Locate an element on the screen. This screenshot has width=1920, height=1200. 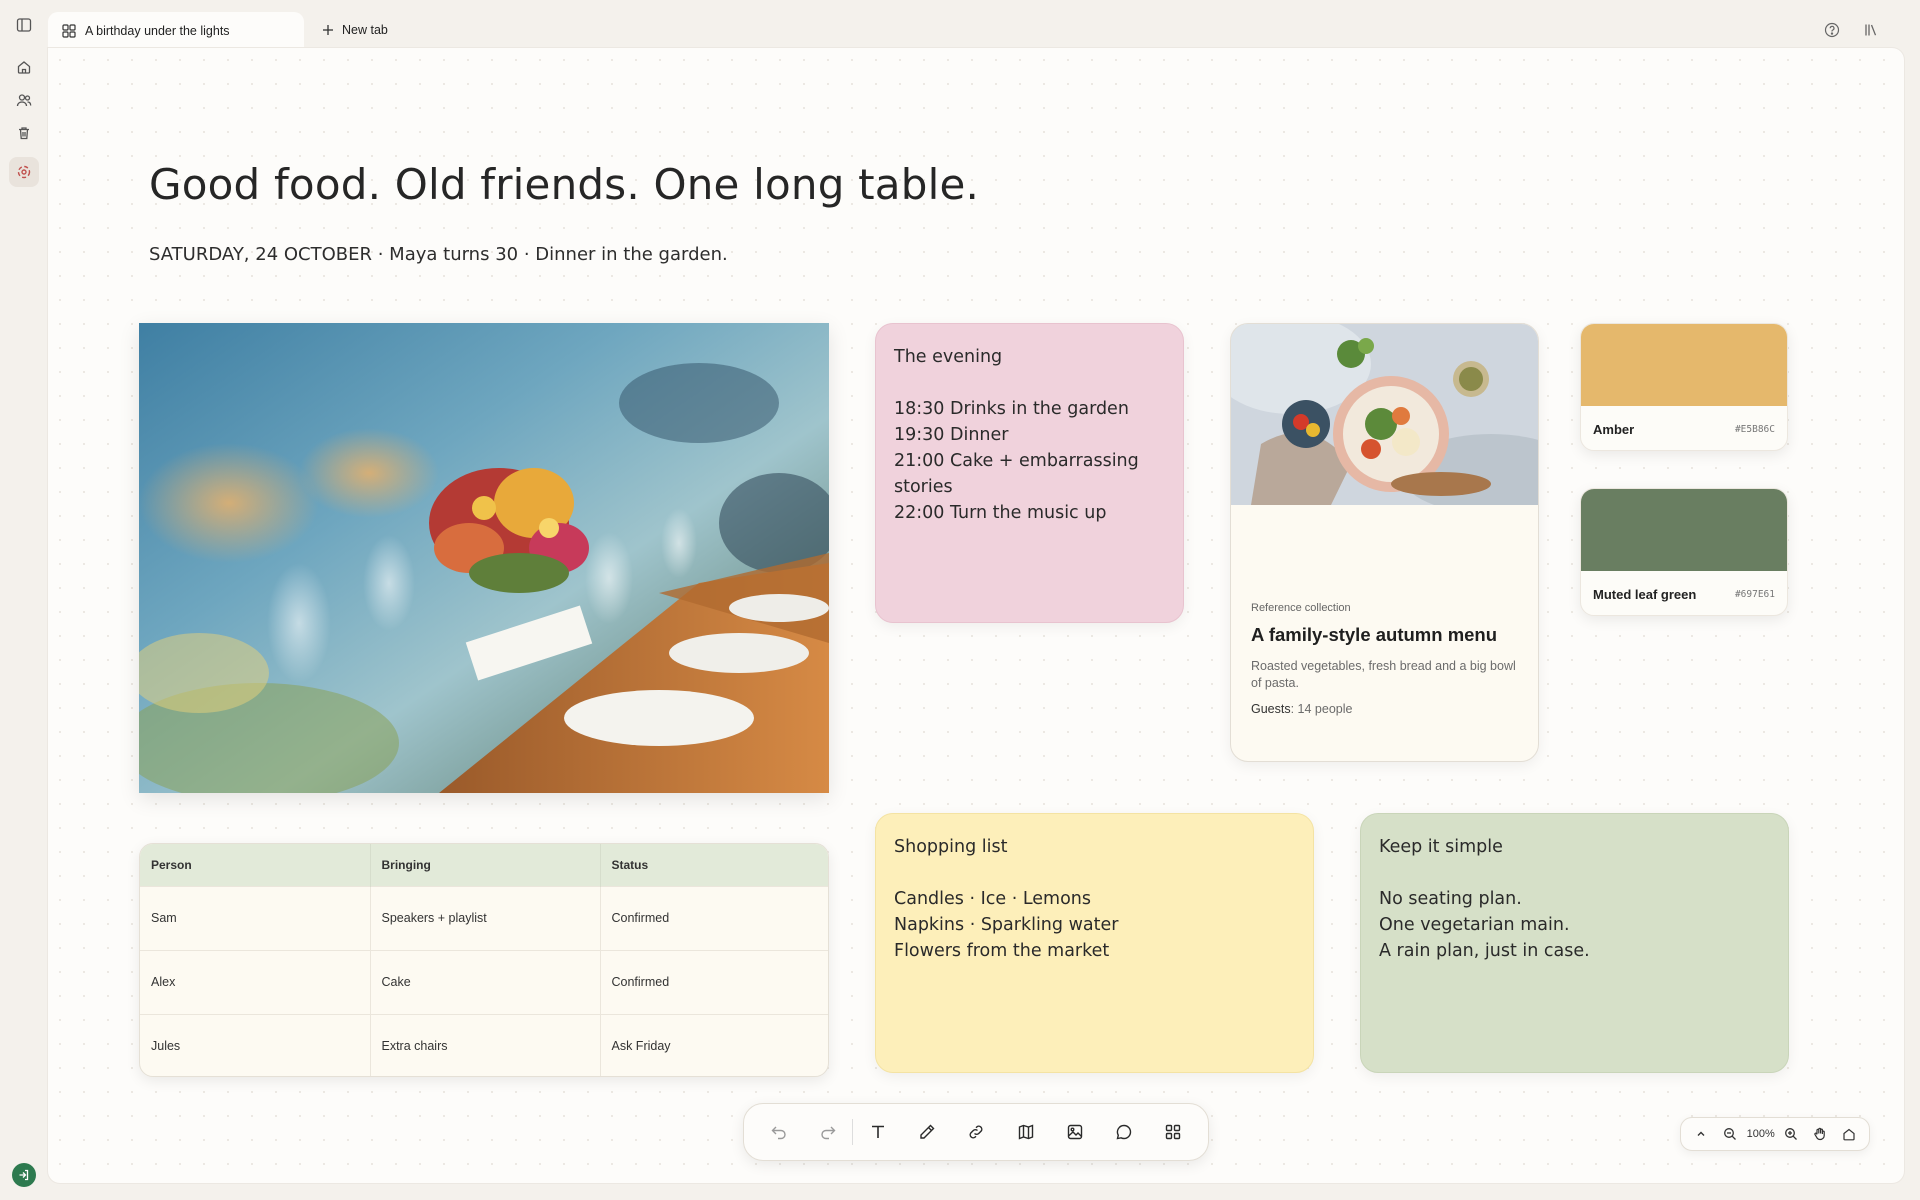
left-rail is located at coordinates (24, 600).